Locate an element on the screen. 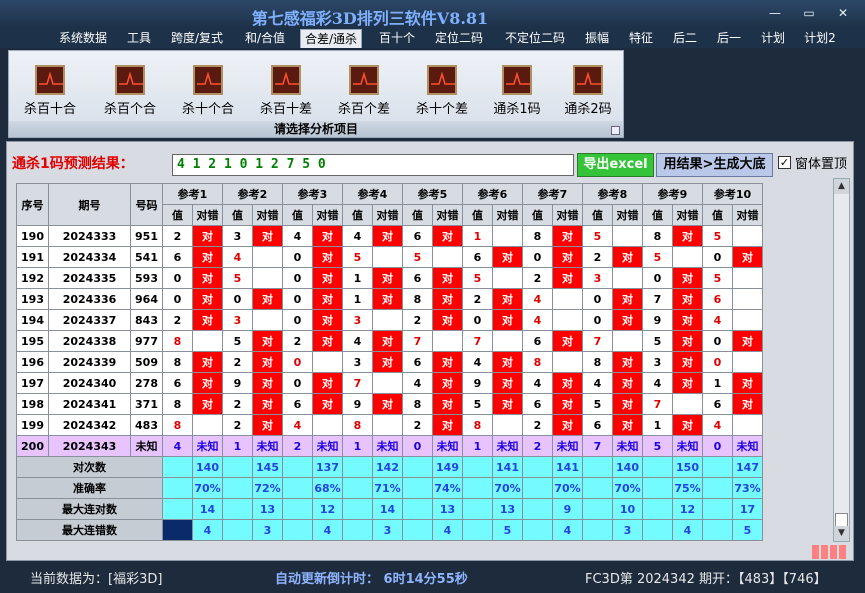 This screenshot has width=865, height=593. dialog-launcher-icon is located at coordinates (615, 130).